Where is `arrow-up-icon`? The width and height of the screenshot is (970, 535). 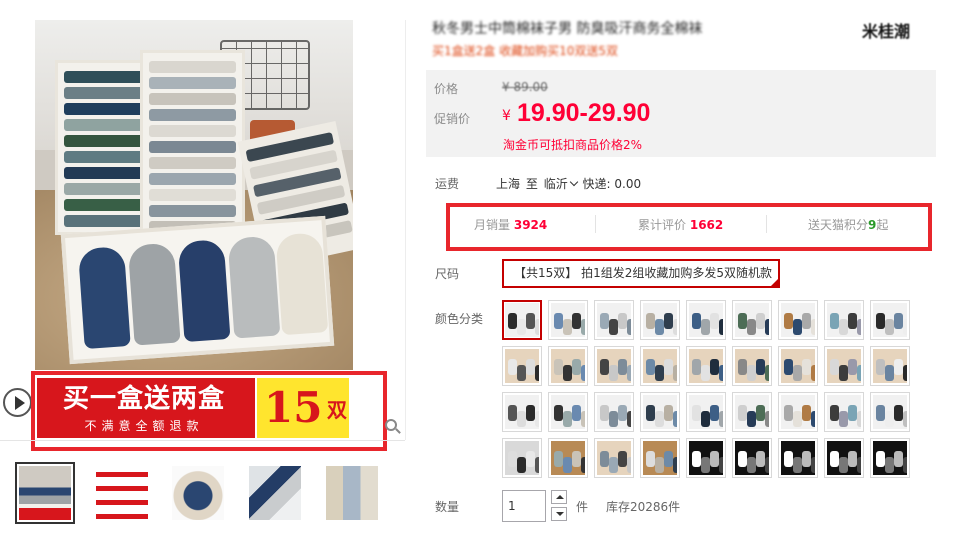 arrow-up-icon is located at coordinates (560, 497).